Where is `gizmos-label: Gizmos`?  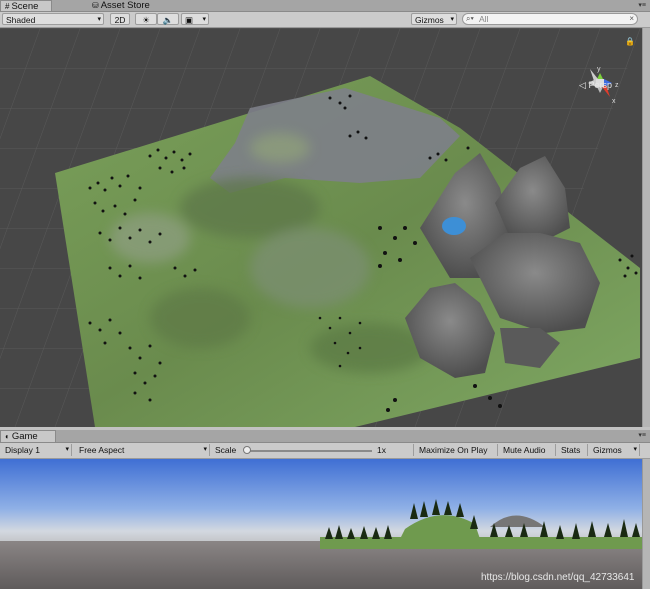 gizmos-label: Gizmos is located at coordinates (429, 20).